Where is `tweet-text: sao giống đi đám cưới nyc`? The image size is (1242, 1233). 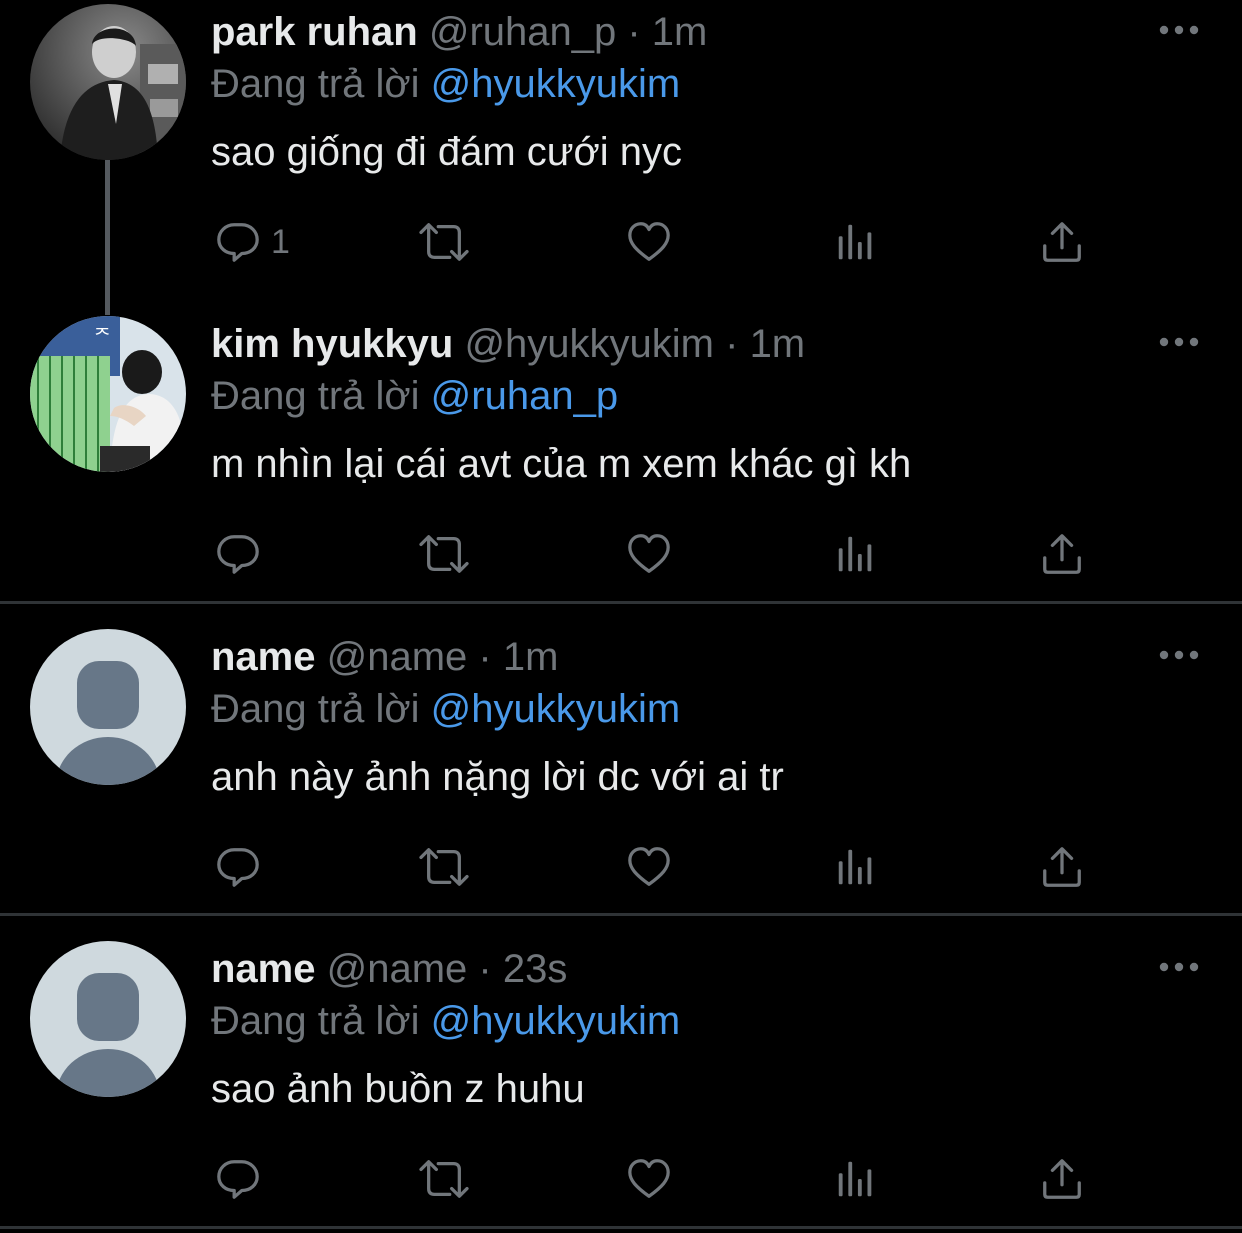
tweet-text: sao giống đi đám cưới nyc is located at coordinates (447, 152).